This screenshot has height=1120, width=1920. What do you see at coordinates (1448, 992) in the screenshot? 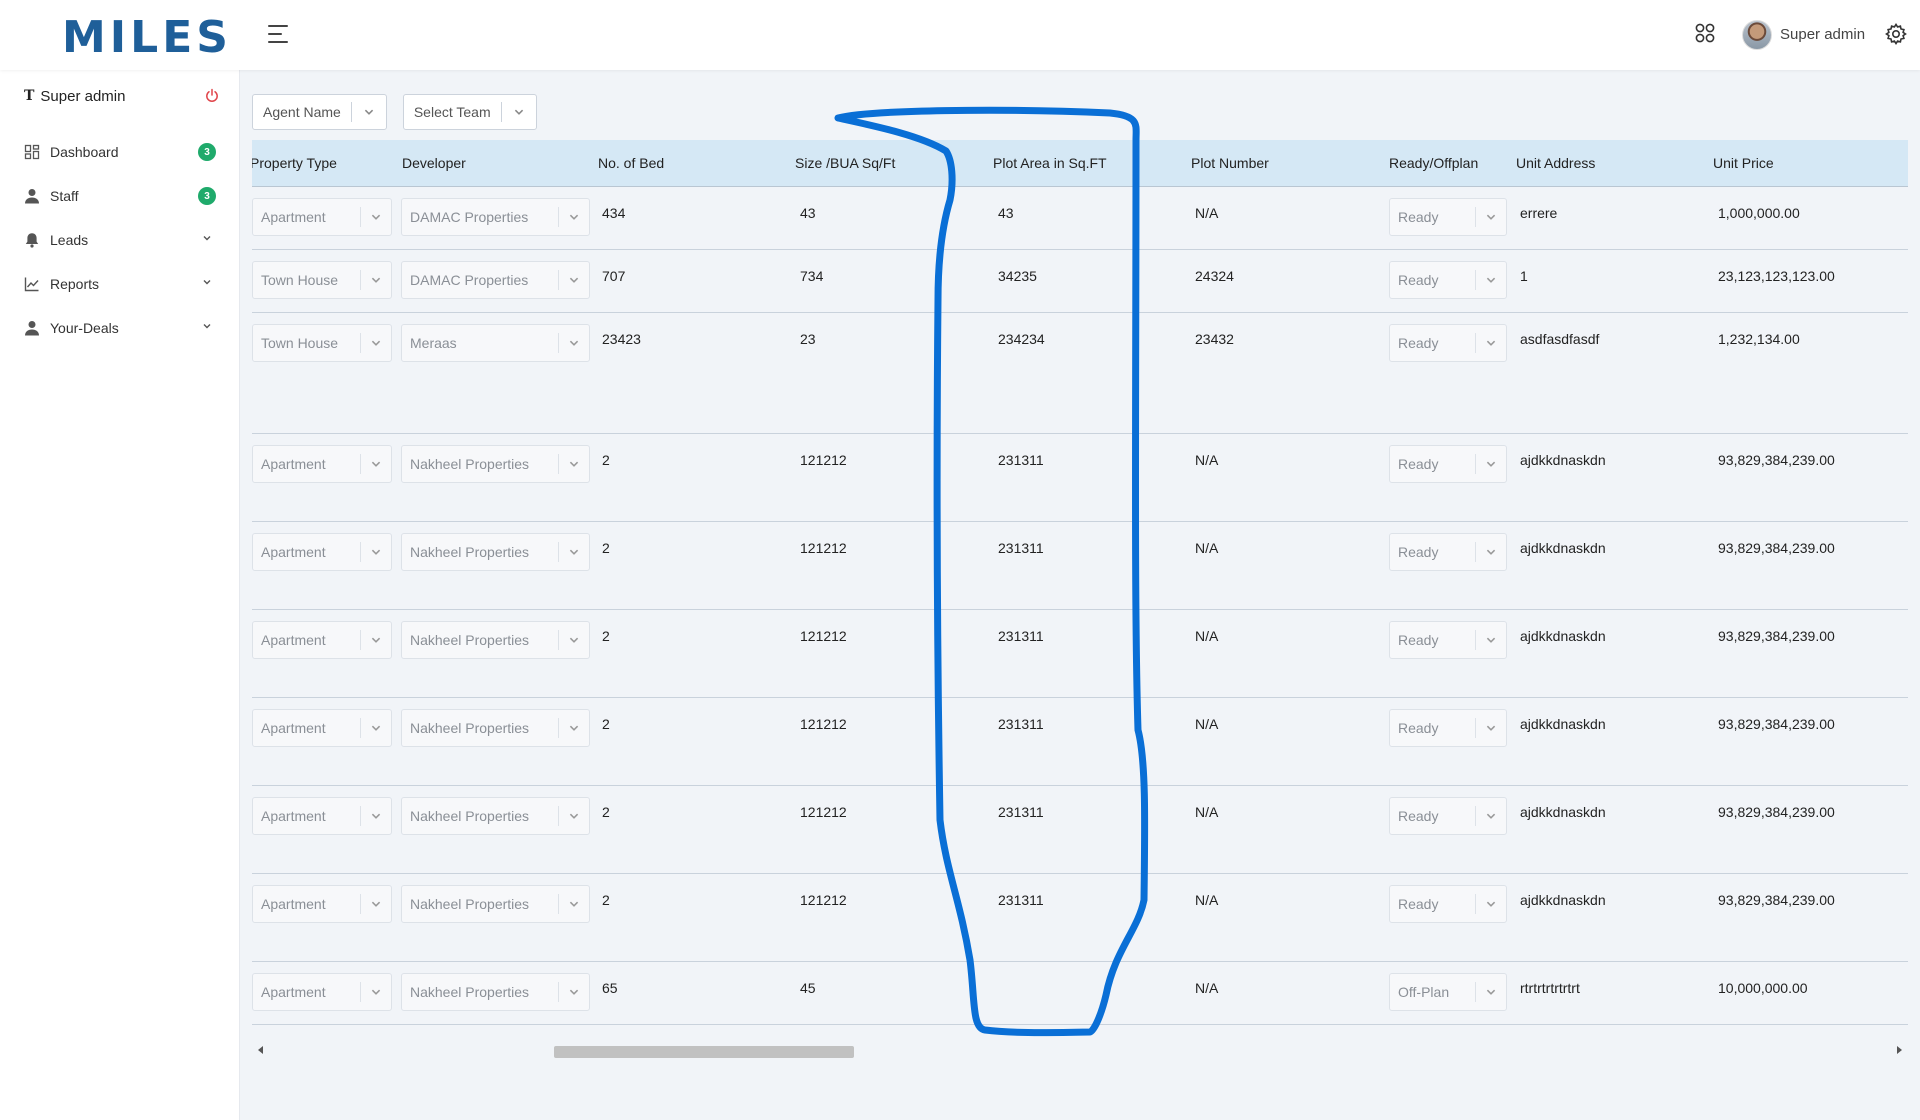
I see `ready-offplan-select: Off-Plan` at bounding box center [1448, 992].